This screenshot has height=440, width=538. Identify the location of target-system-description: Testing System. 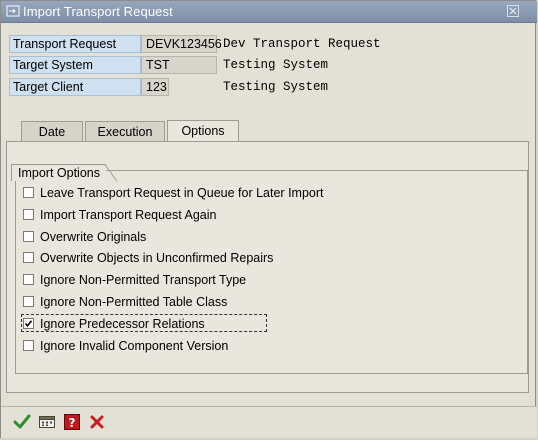
(276, 65).